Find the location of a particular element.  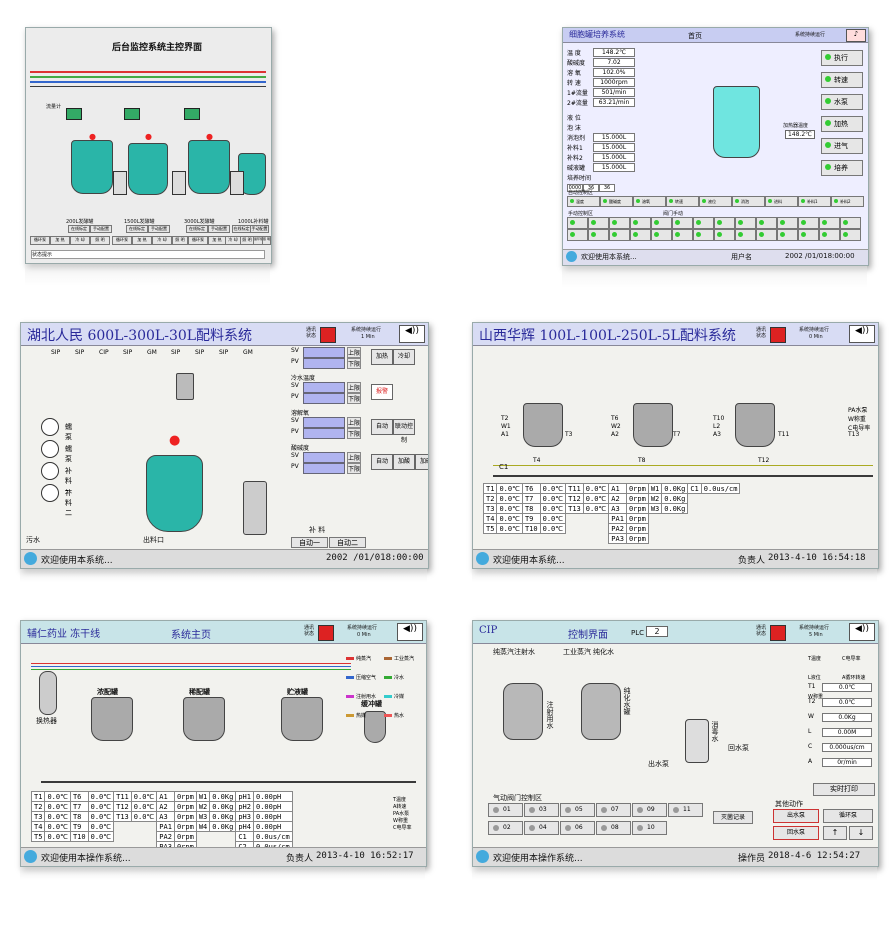

control-button: 加热 is located at coordinates (382, 357).